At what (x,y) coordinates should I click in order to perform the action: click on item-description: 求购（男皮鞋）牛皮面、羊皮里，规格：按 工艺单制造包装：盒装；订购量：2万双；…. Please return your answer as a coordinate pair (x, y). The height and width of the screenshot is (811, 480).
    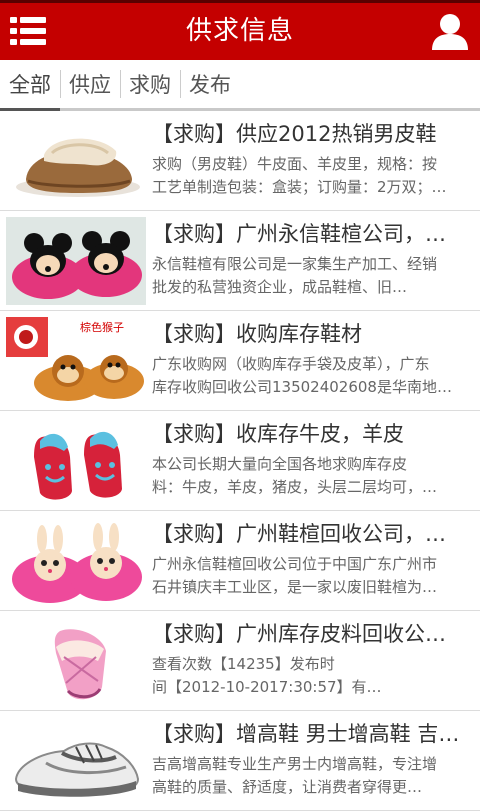
    Looking at the image, I should click on (299, 175).